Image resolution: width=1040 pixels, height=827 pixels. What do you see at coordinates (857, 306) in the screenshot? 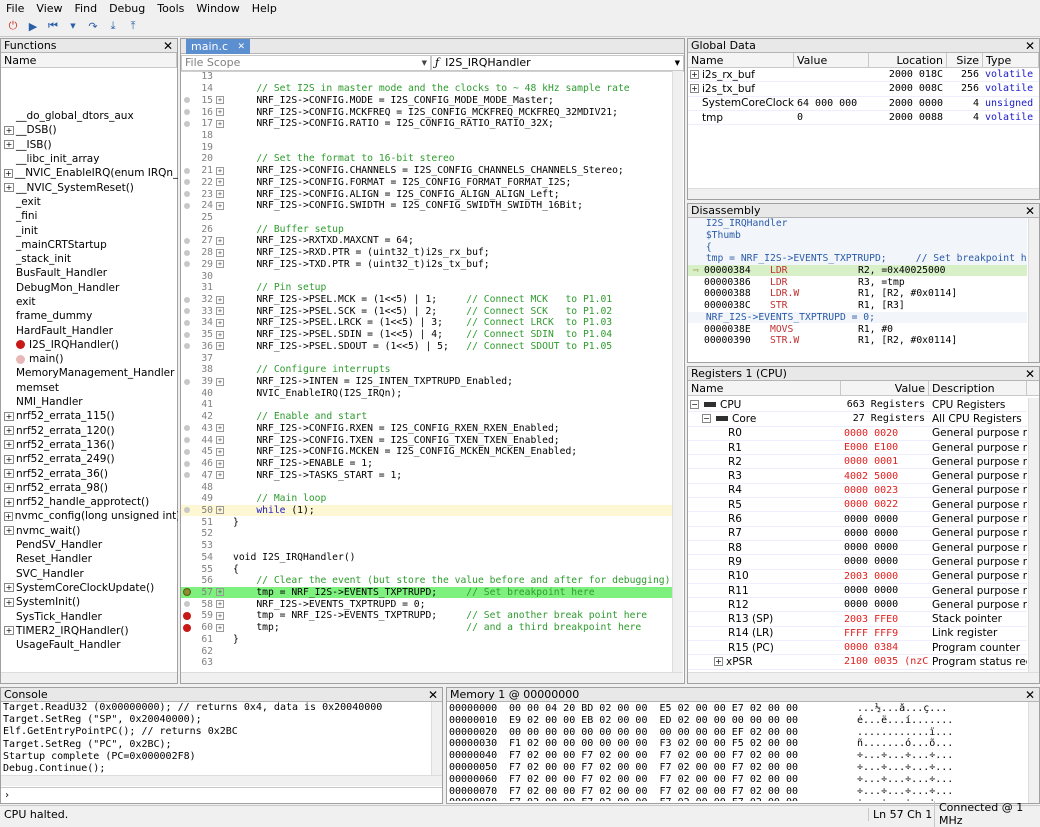
I see `disassembly-row: 0000038C STR R1, [R3]` at bounding box center [857, 306].